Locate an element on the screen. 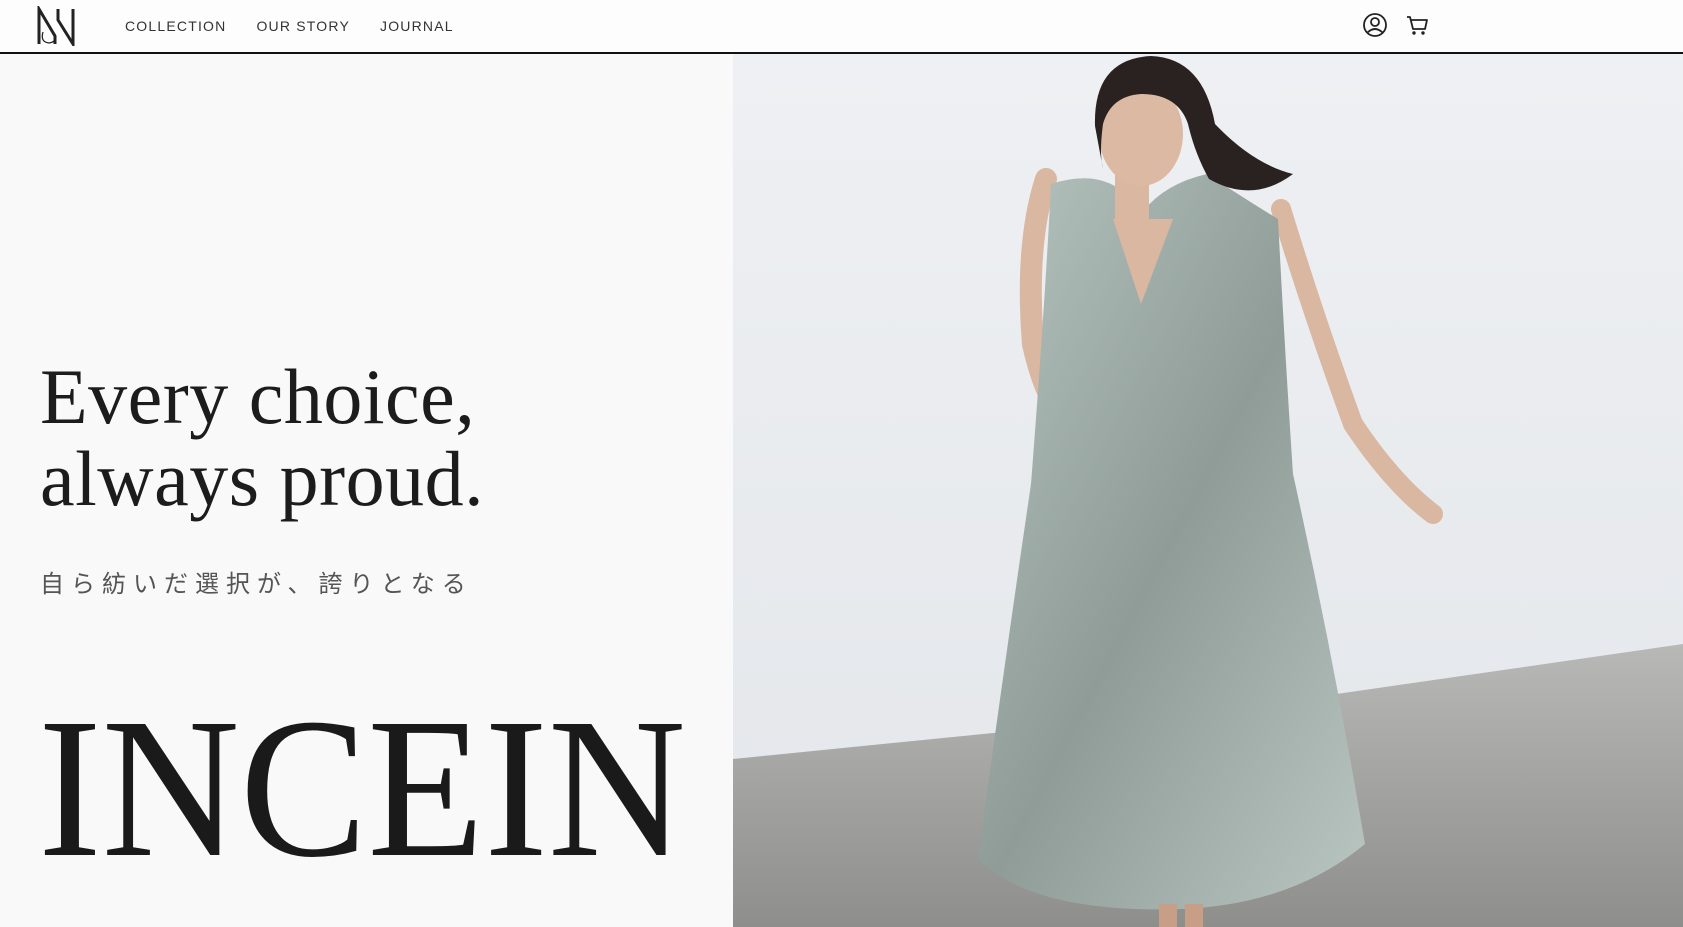  logo-home-link is located at coordinates (56, 26).